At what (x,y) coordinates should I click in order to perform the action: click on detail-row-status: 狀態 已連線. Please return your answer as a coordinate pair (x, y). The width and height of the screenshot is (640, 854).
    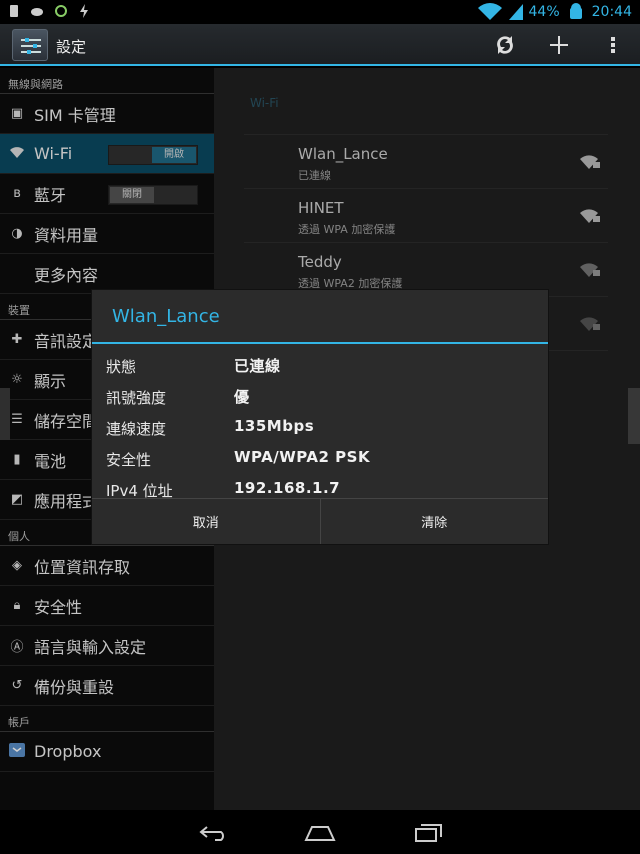
    Looking at the image, I should click on (320, 365).